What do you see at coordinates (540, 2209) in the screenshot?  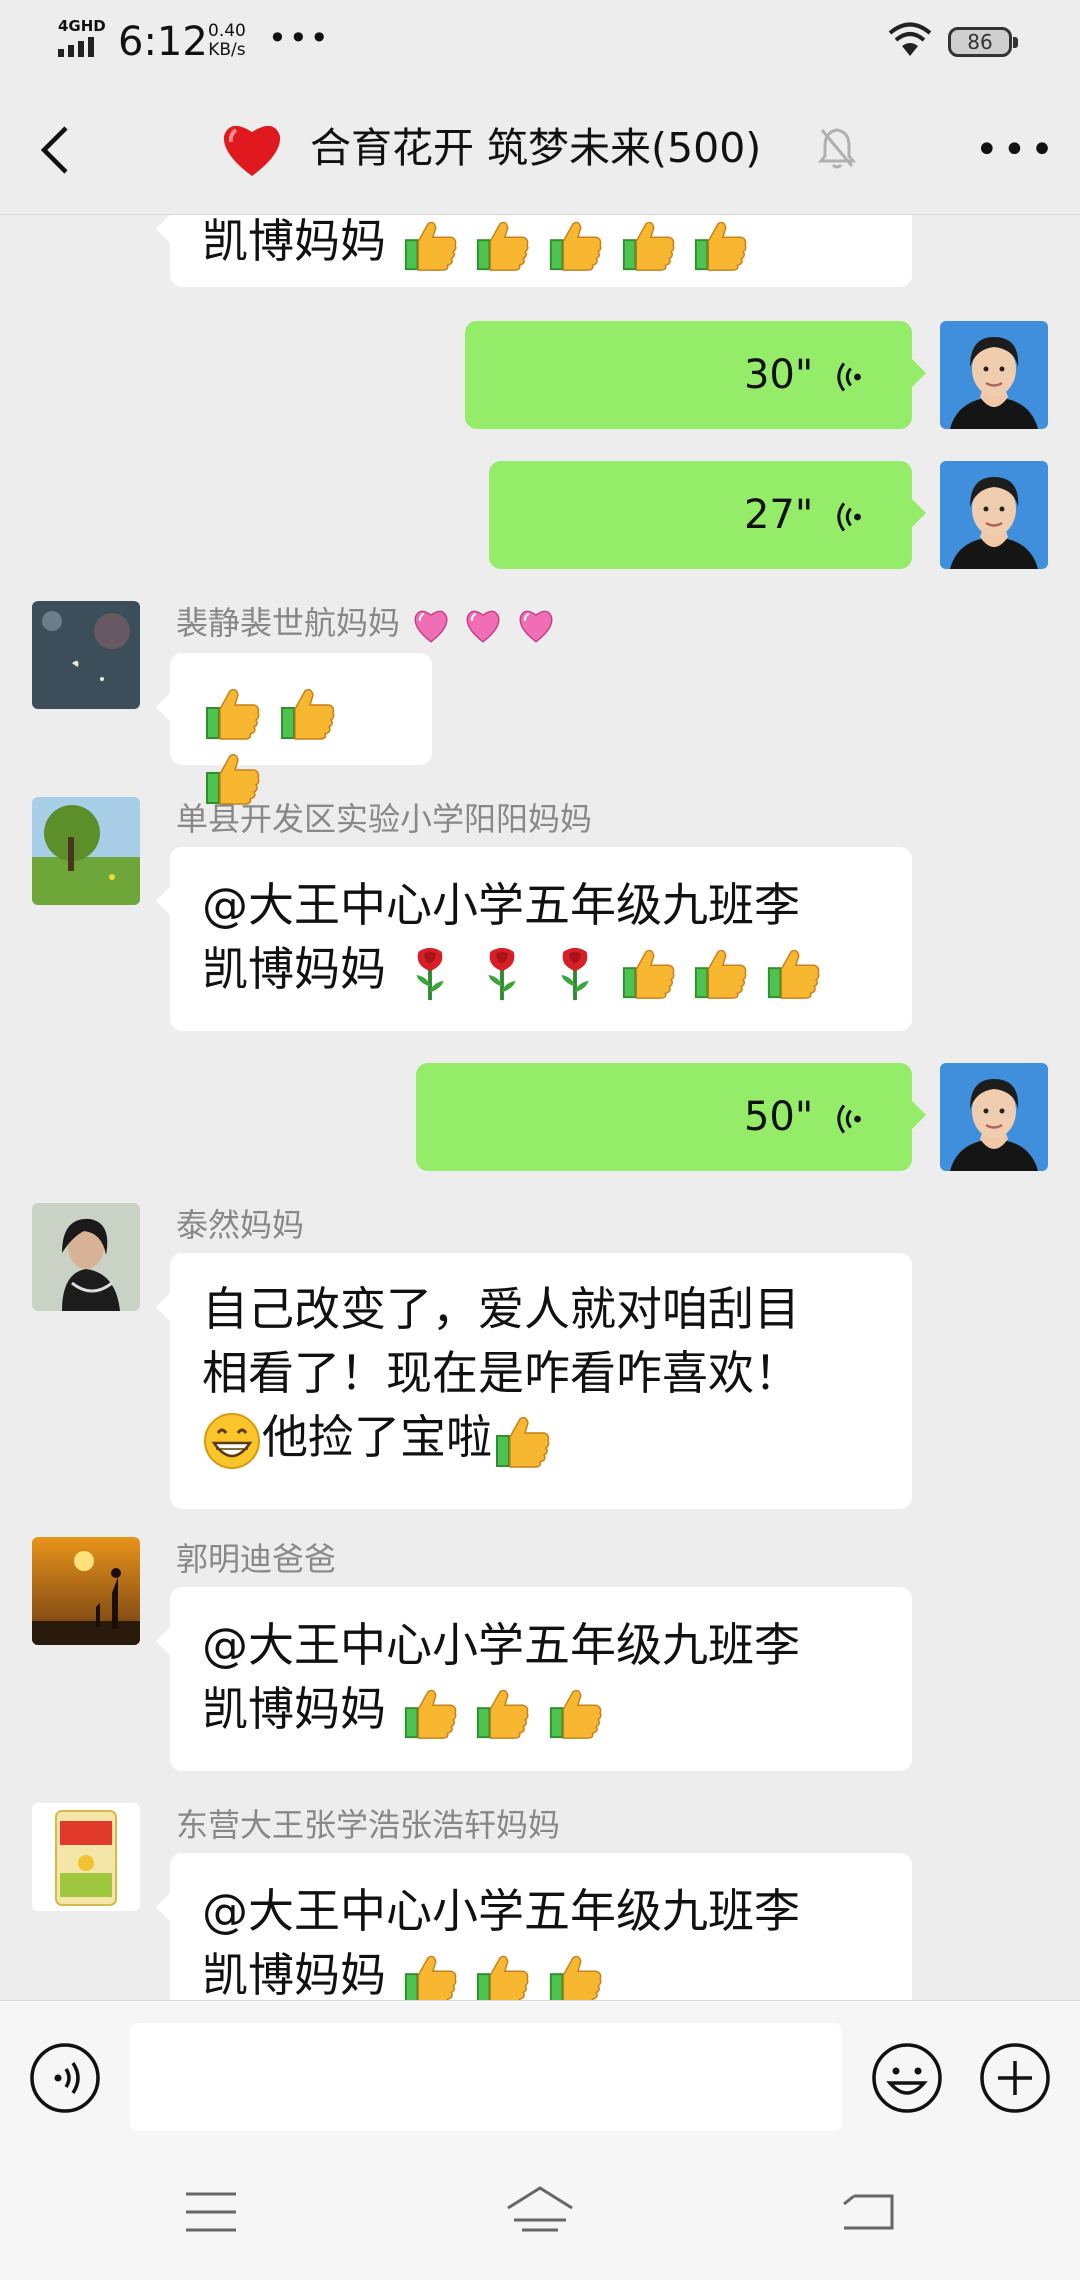 I see `home-icon` at bounding box center [540, 2209].